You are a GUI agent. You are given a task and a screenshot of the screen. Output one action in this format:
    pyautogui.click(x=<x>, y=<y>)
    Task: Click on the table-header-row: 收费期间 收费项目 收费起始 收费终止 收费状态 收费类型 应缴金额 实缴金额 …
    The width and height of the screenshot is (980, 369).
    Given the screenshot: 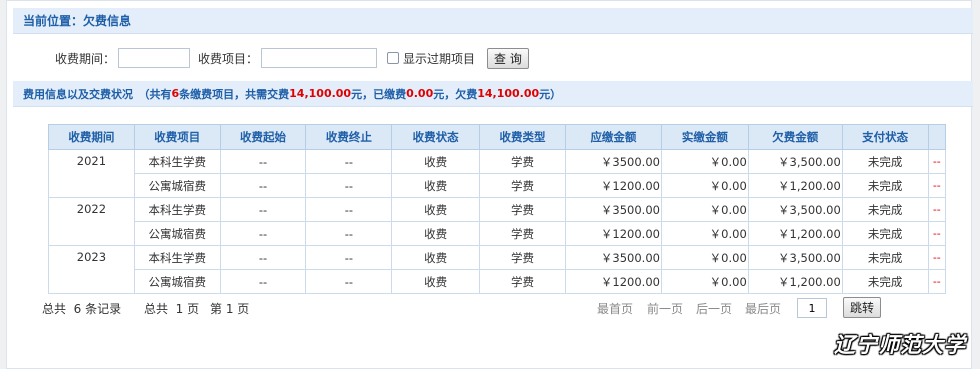 What is the action you would take?
    pyautogui.click(x=497, y=137)
    